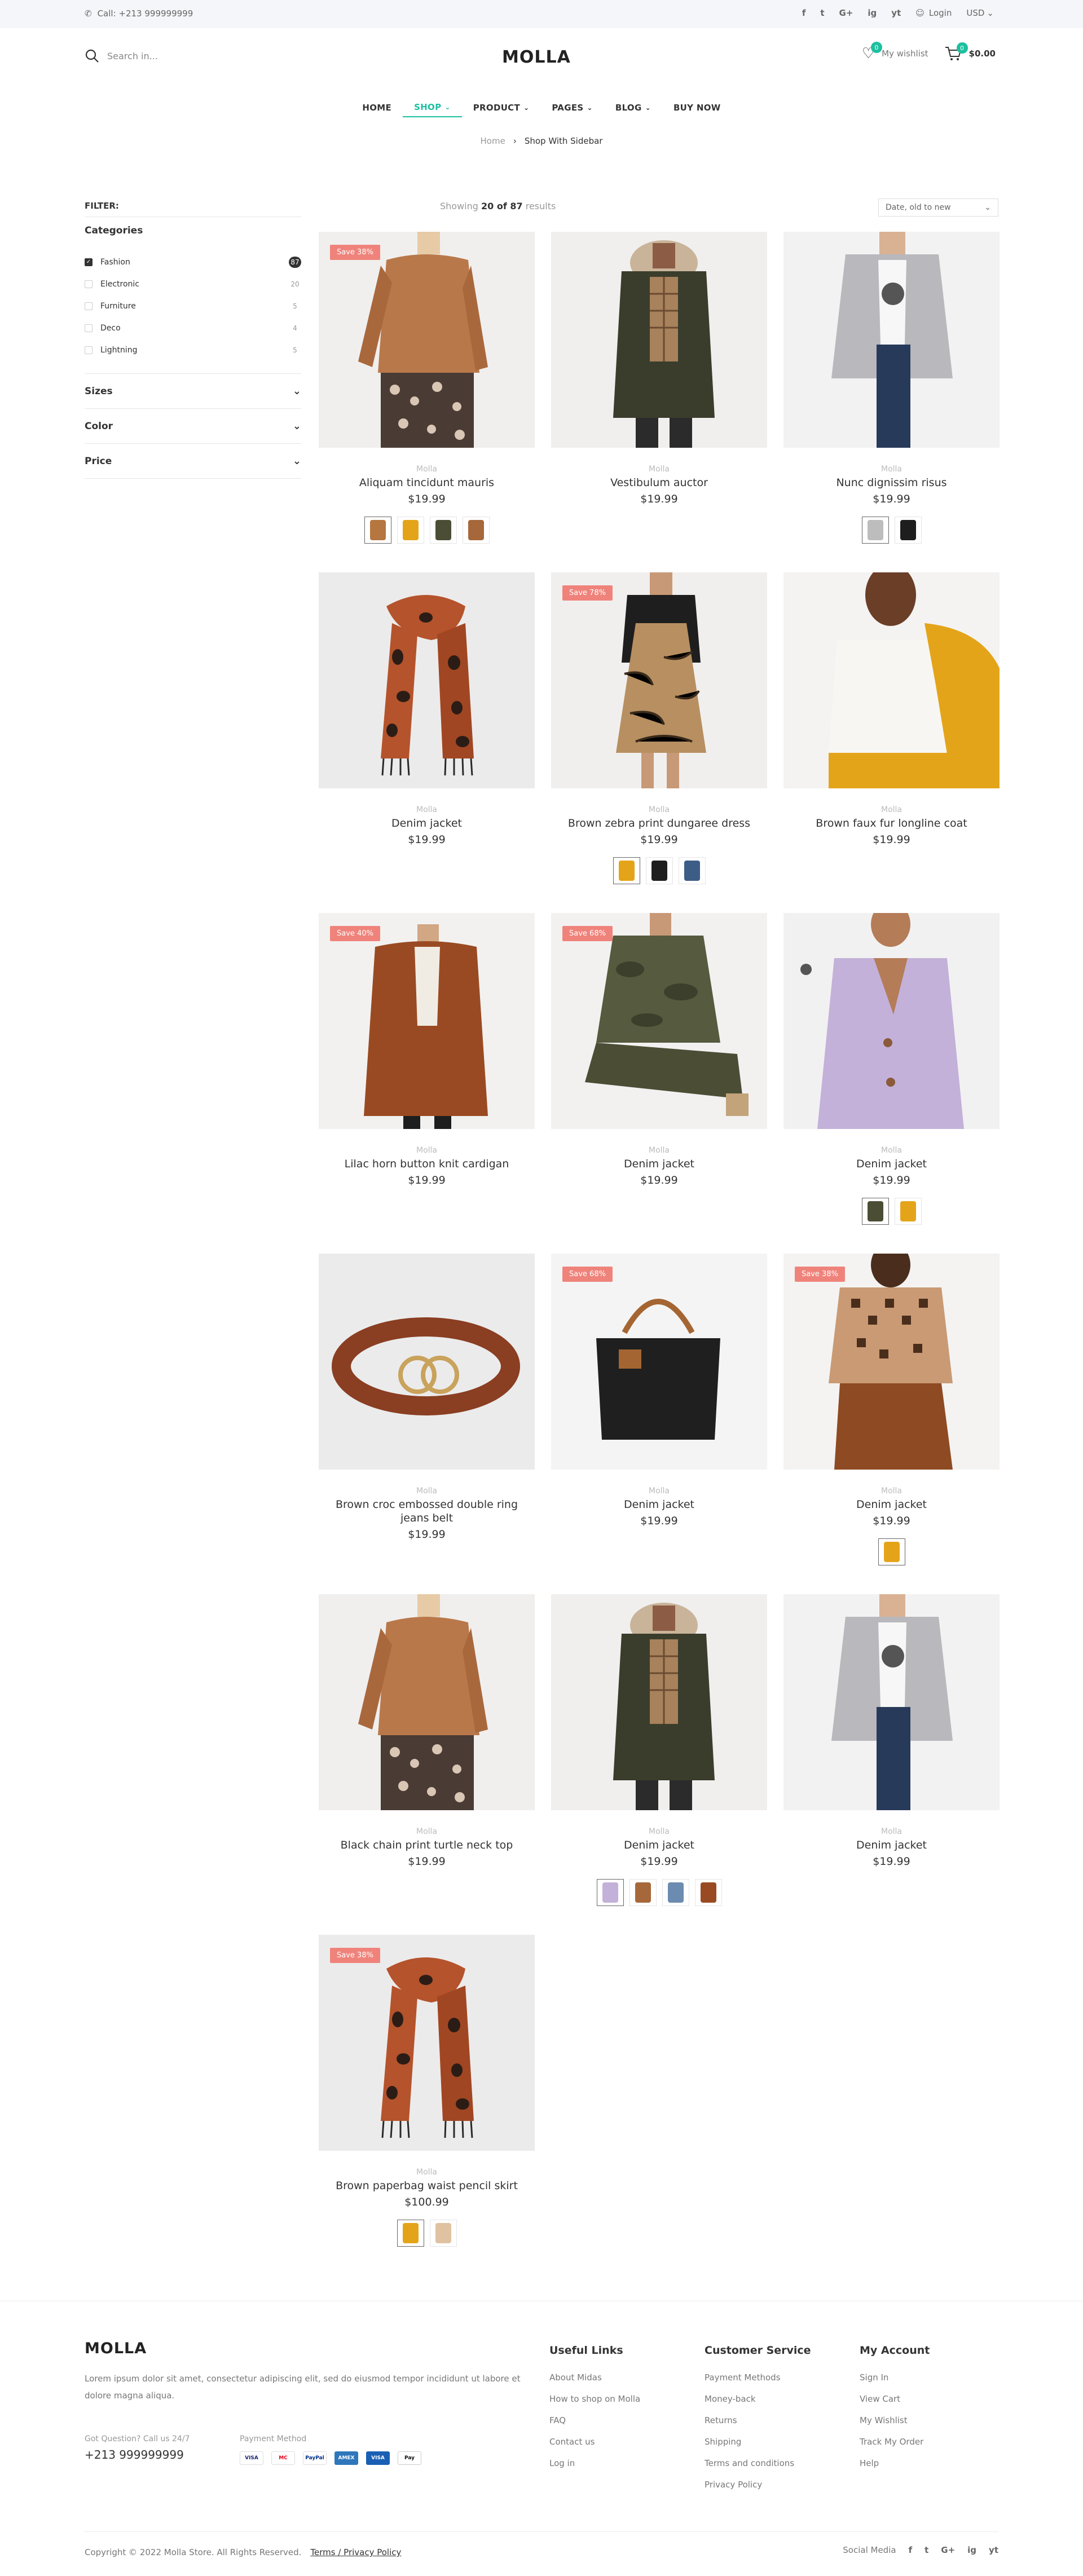 This screenshot has width=1083, height=2576. I want to click on category-deco: Deco 4, so click(193, 328).